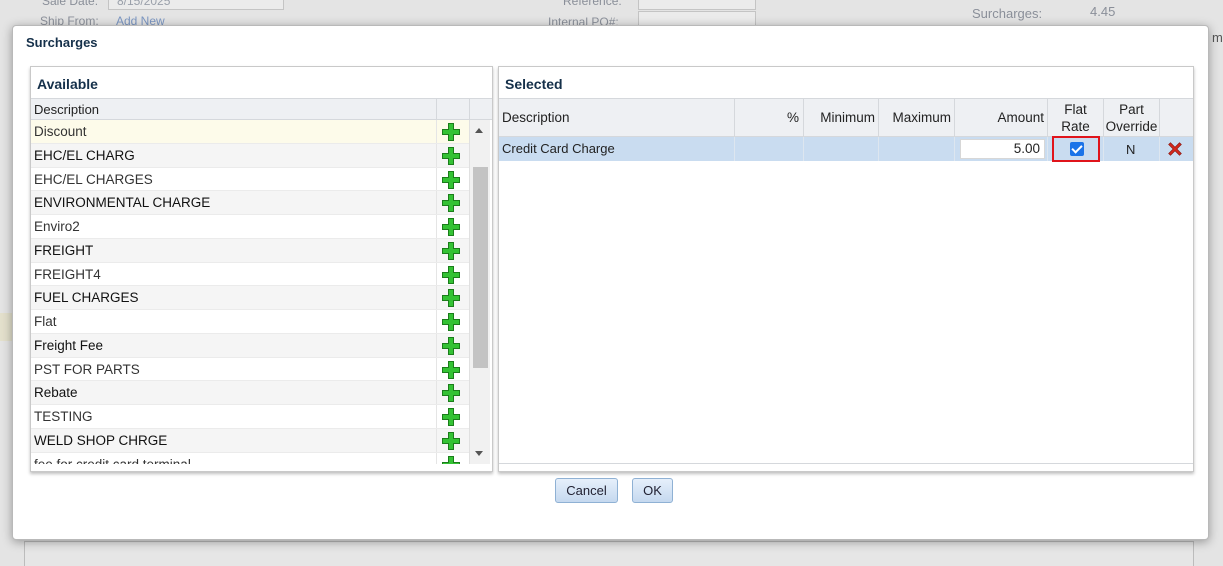 This screenshot has width=1223, height=566. I want to click on available-item-label: PST FOR PARTS, so click(87, 369).